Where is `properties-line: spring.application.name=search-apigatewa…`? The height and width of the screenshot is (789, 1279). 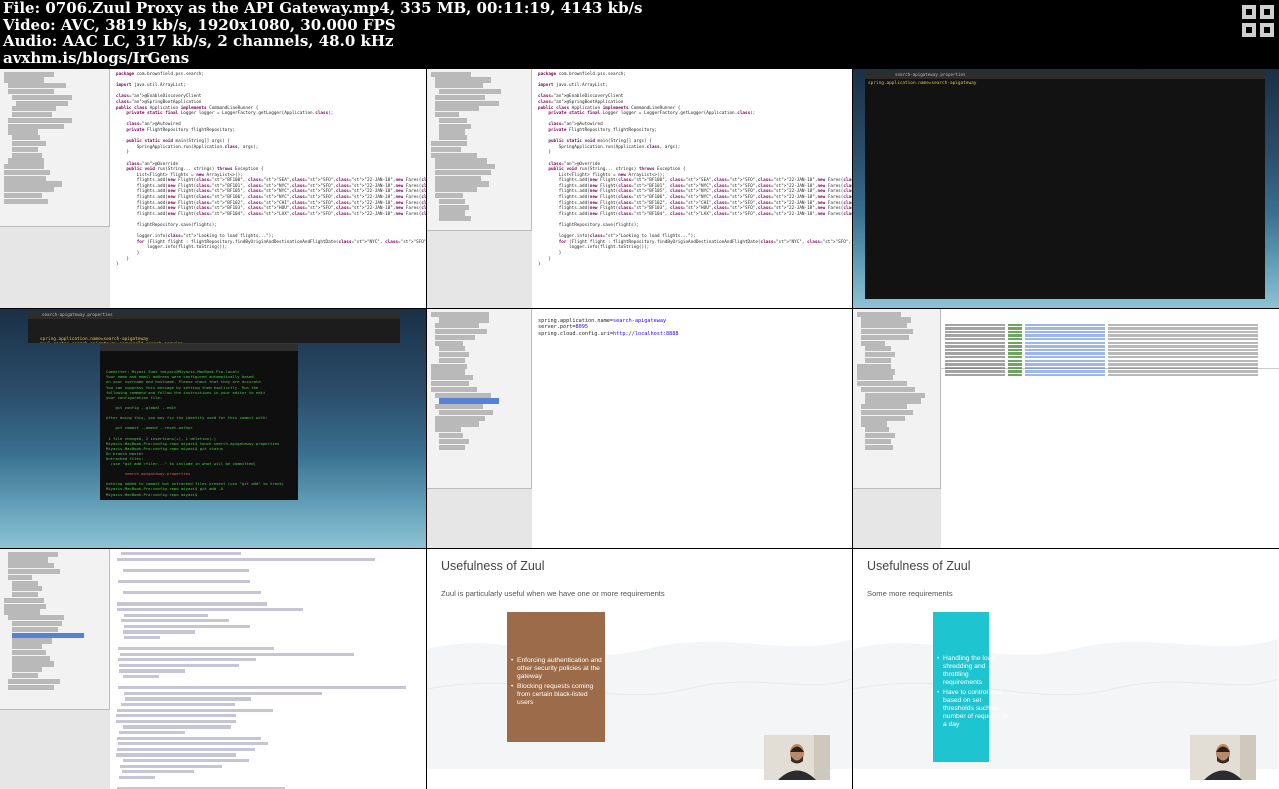 properties-line: spring.application.name=search-apigatewa… is located at coordinates (922, 84).